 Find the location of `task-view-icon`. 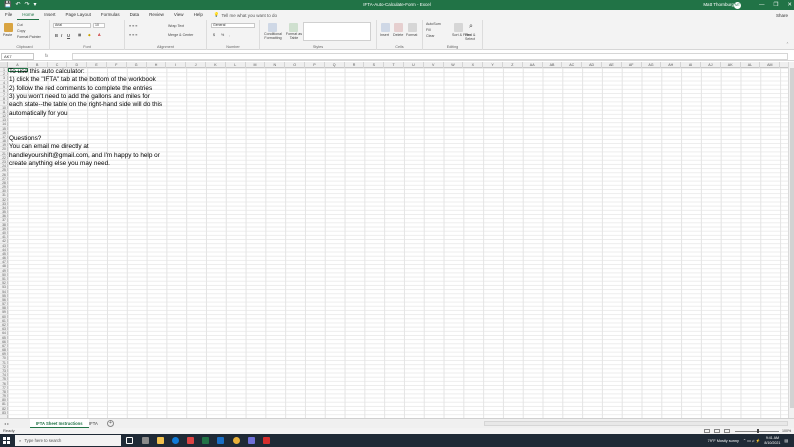

task-view-icon is located at coordinates (129, 440).